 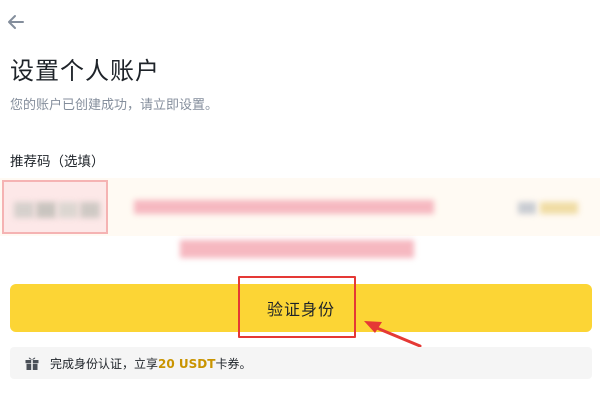 What do you see at coordinates (301, 363) in the screenshot?
I see `reward-banner: 完成身份认证，立享20 USDT卡券。` at bounding box center [301, 363].